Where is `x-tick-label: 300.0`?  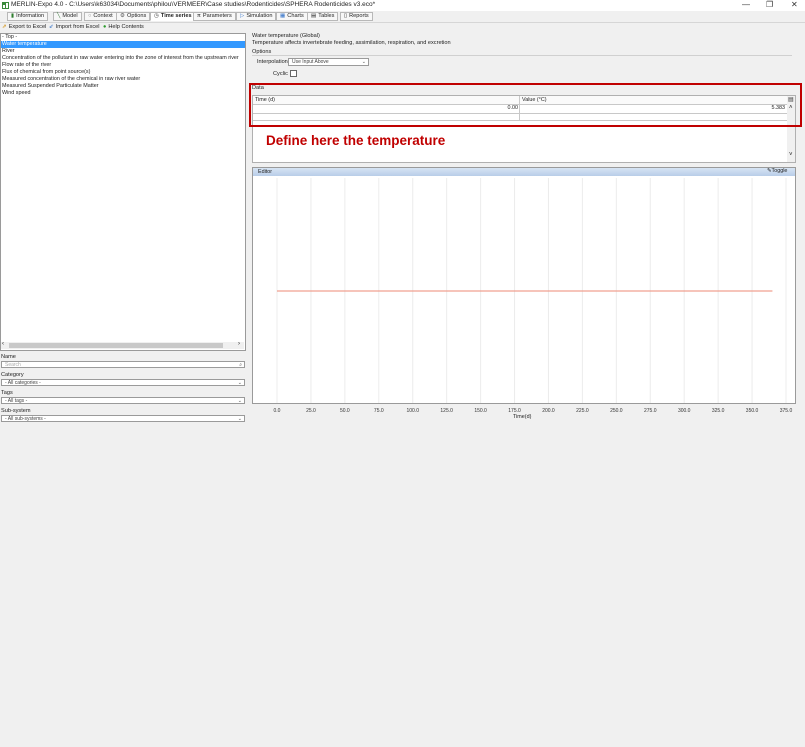 x-tick-label: 300.0 is located at coordinates (684, 411).